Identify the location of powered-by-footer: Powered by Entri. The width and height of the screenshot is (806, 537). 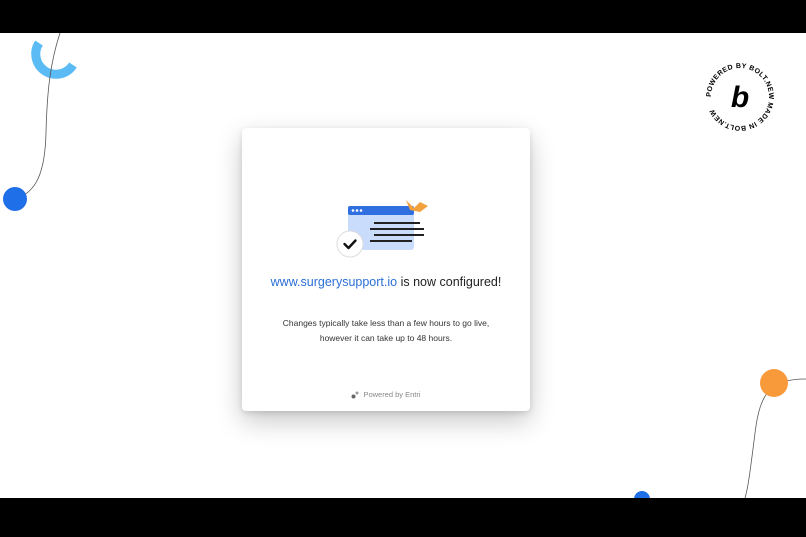
(386, 394).